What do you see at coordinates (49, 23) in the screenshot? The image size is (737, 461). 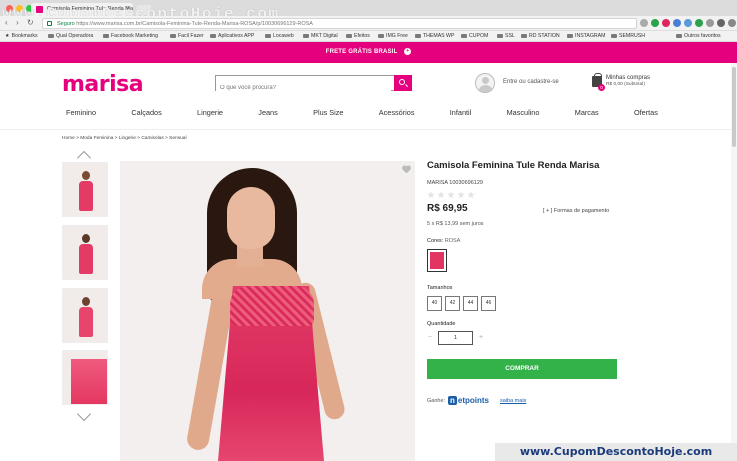 I see `lock-icon` at bounding box center [49, 23].